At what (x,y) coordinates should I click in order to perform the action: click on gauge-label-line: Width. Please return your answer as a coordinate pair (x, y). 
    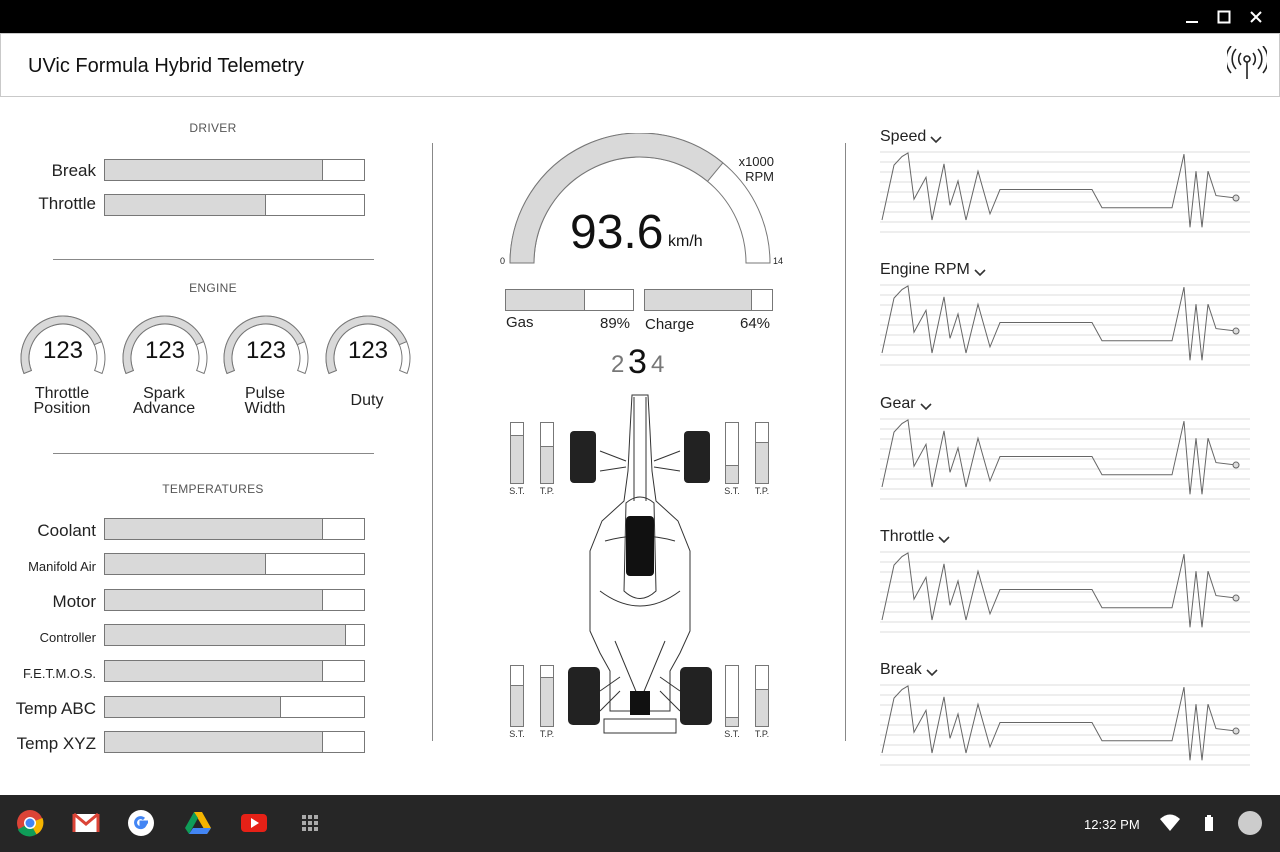
    Looking at the image, I should click on (265, 408).